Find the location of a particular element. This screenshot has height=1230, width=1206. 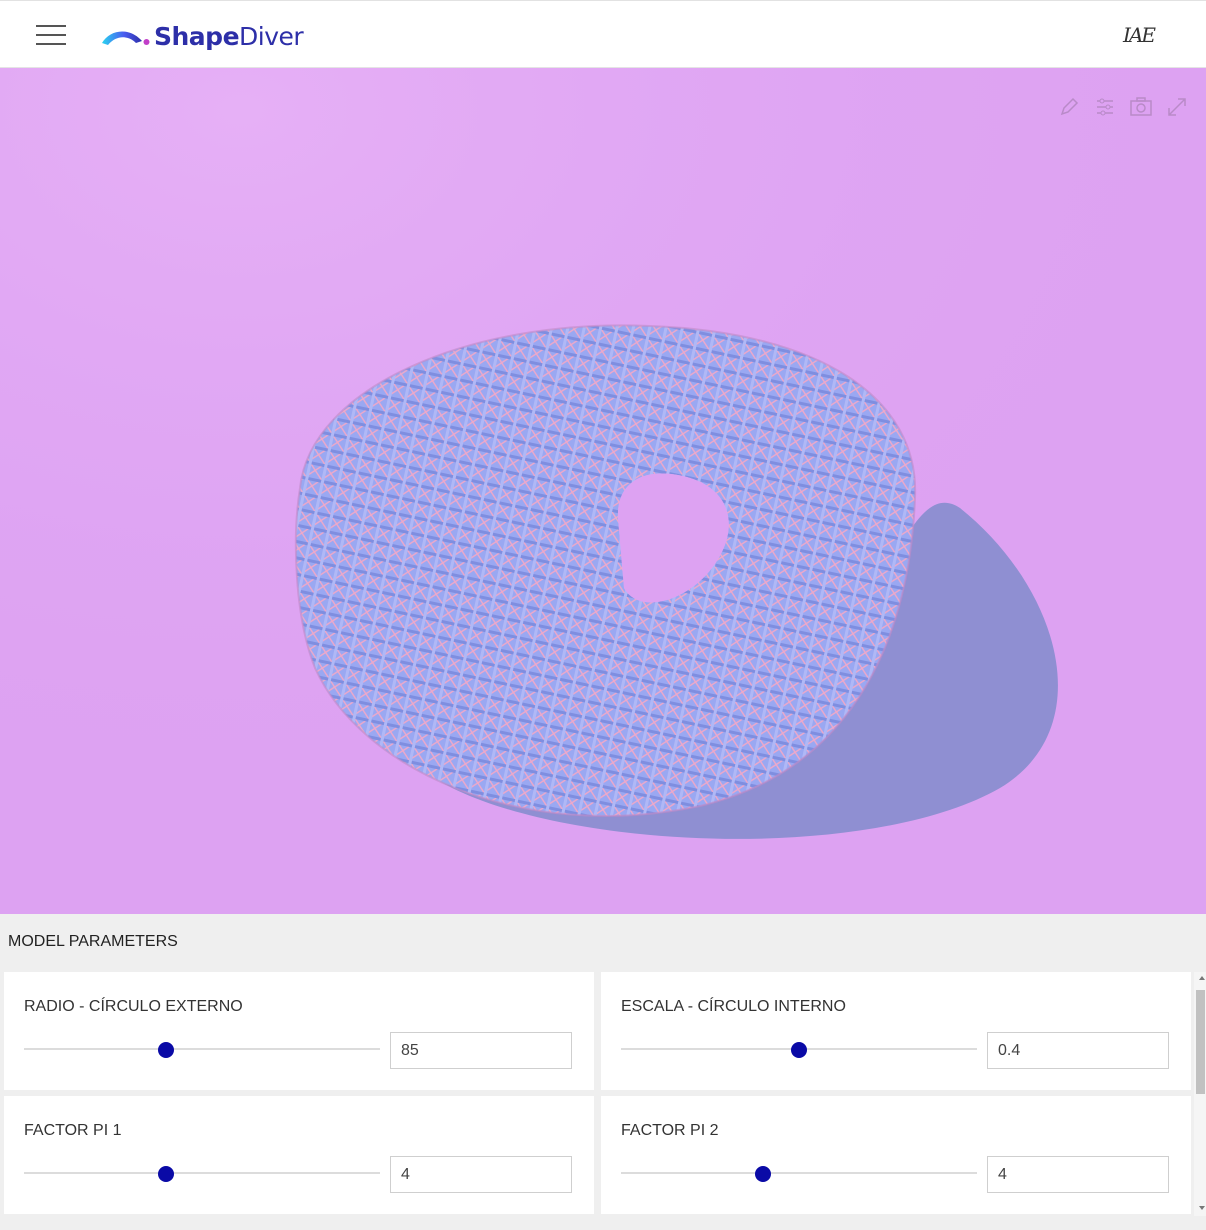

shapediver-logo: ShapeDiver is located at coordinates (202, 36).